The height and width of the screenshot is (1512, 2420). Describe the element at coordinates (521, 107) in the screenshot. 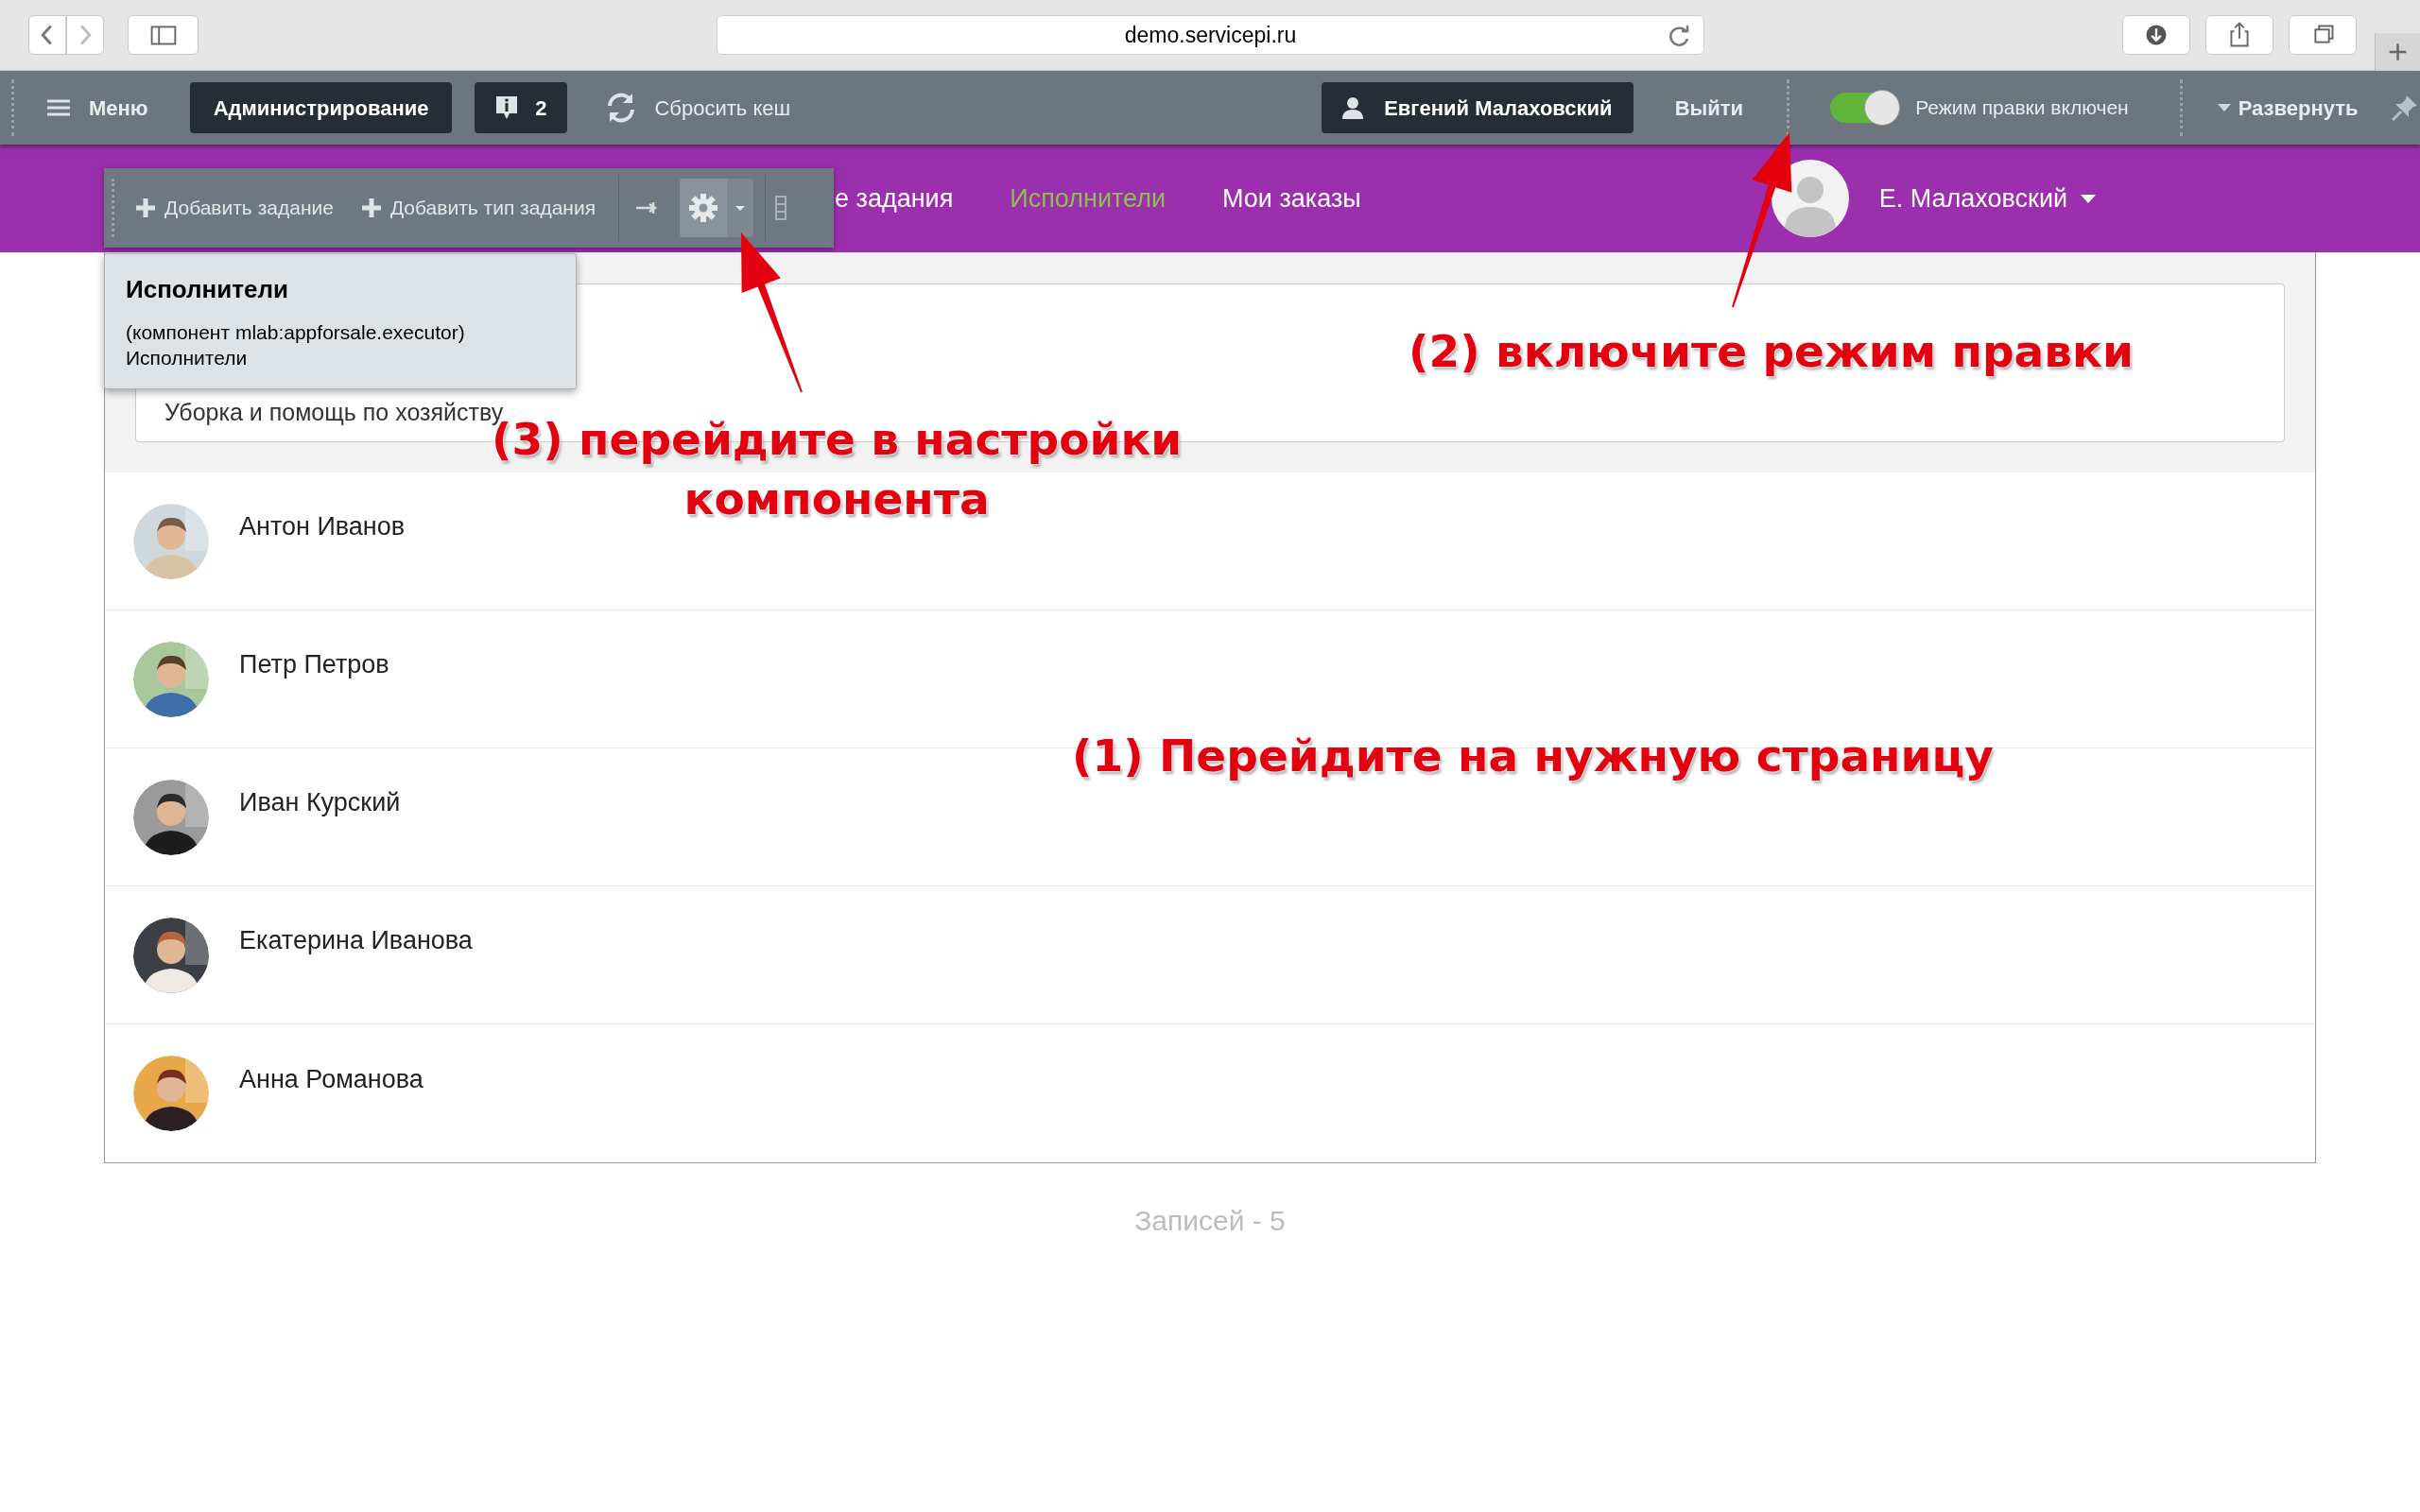

I see `notifications-button: 2` at that location.